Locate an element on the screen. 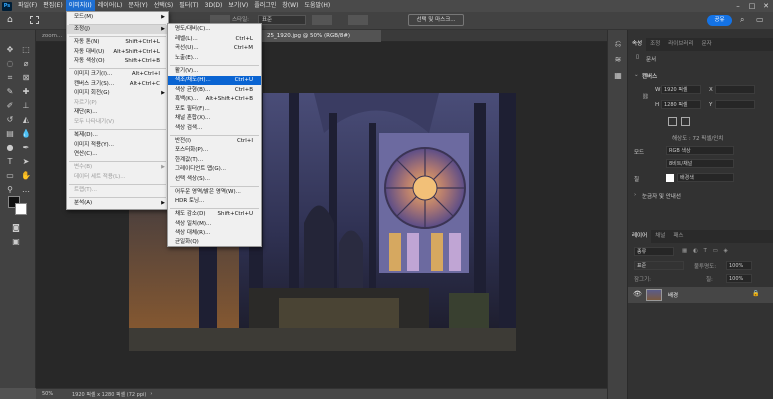 The height and width of the screenshot is (399, 773). height-field: 1280 픽셀 is located at coordinates (681, 104).